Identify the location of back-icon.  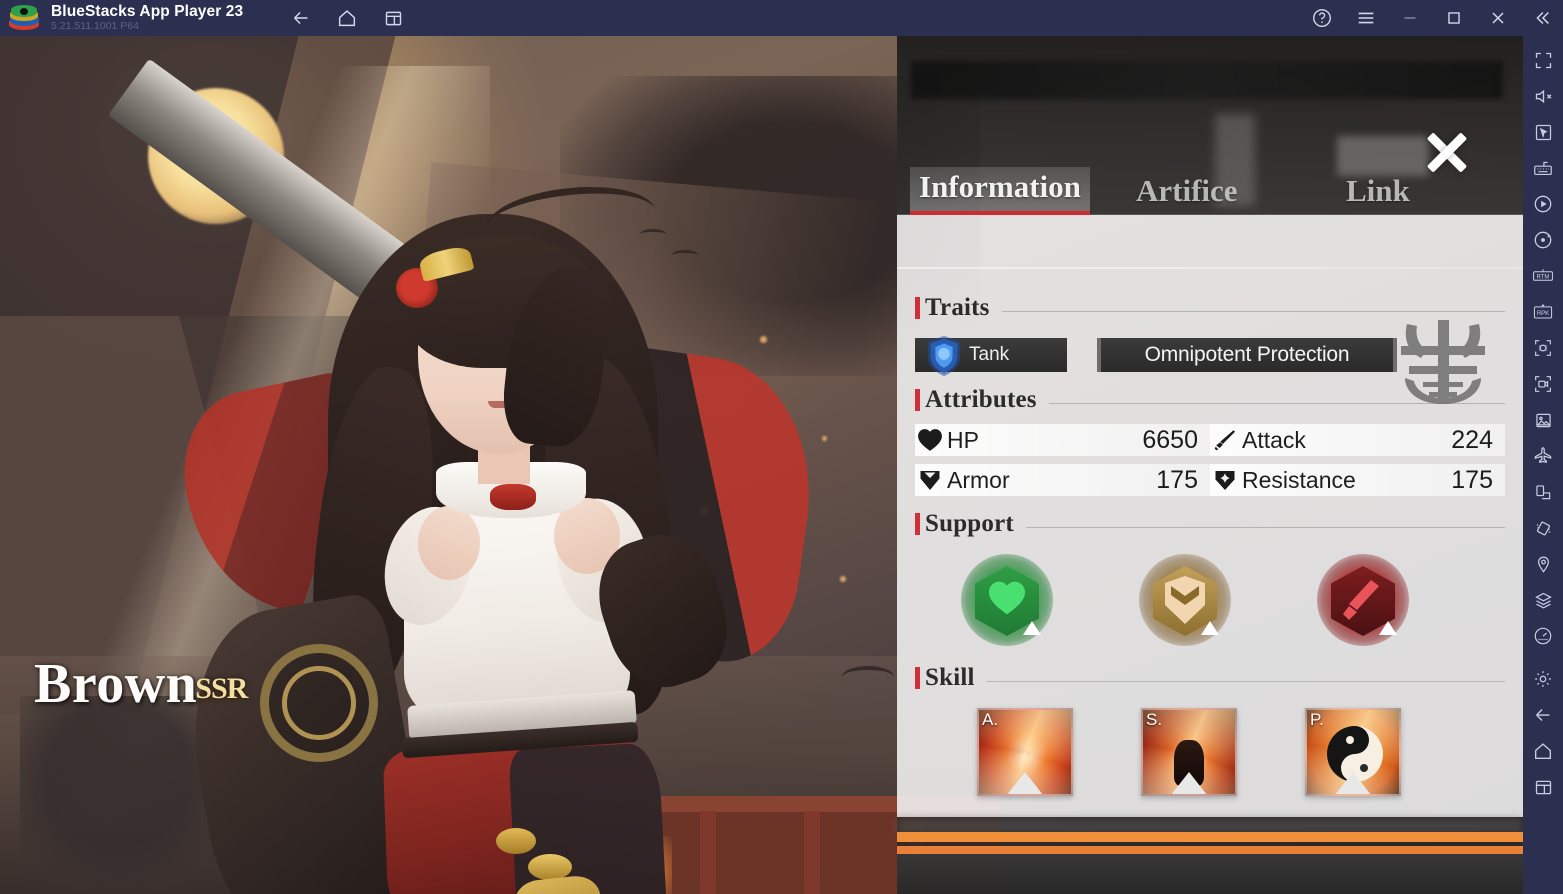
(301, 18).